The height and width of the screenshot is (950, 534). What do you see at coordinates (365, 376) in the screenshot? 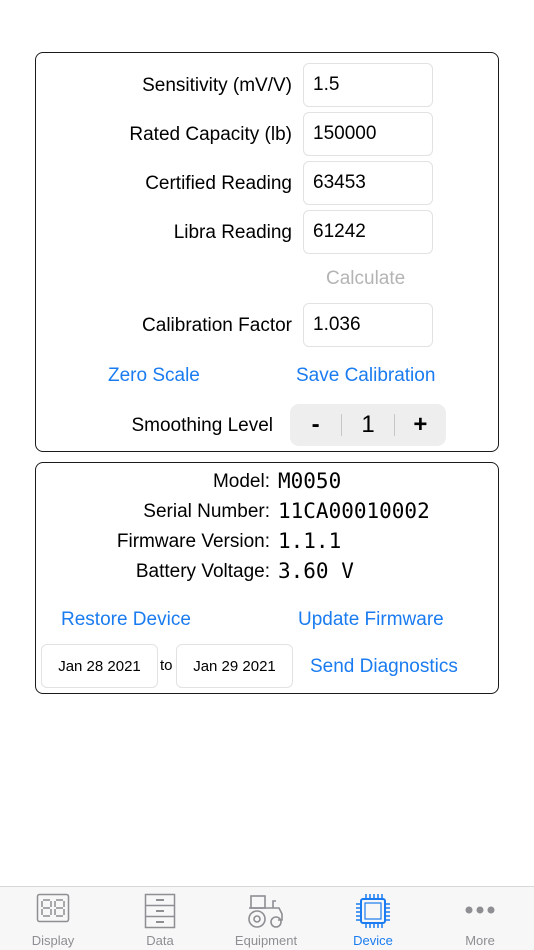
I see `save-calibration-button: Save Calibration` at bounding box center [365, 376].